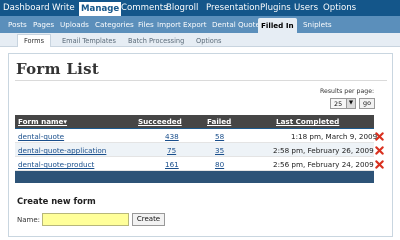 The height and width of the screenshot is (240, 400). What do you see at coordinates (233, 8) in the screenshot?
I see `menu-presentation: Presentation` at bounding box center [233, 8].